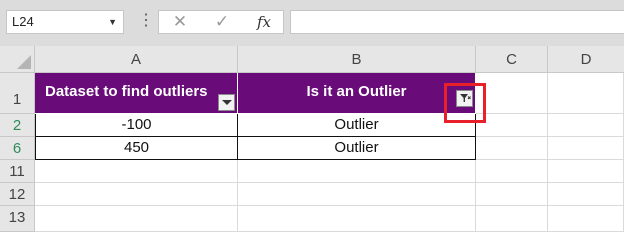  What do you see at coordinates (24, 62) in the screenshot?
I see `select-all-icon` at bounding box center [24, 62].